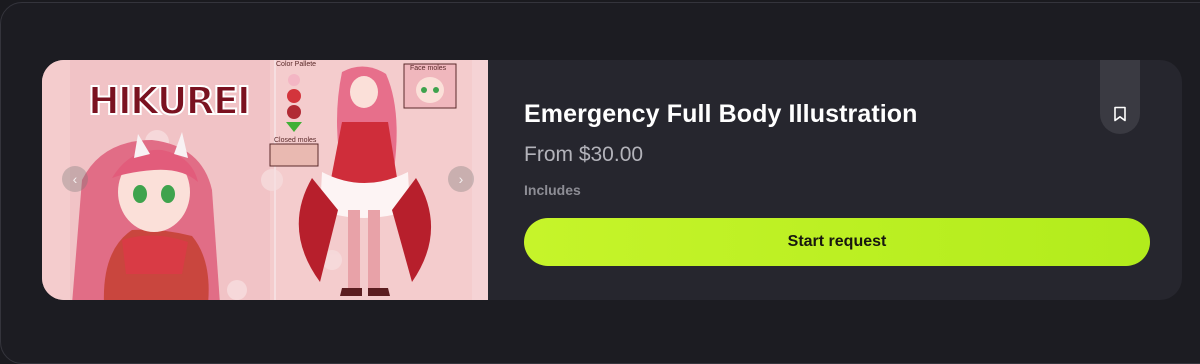  What do you see at coordinates (1120, 97) in the screenshot?
I see `save-listing-button` at bounding box center [1120, 97].